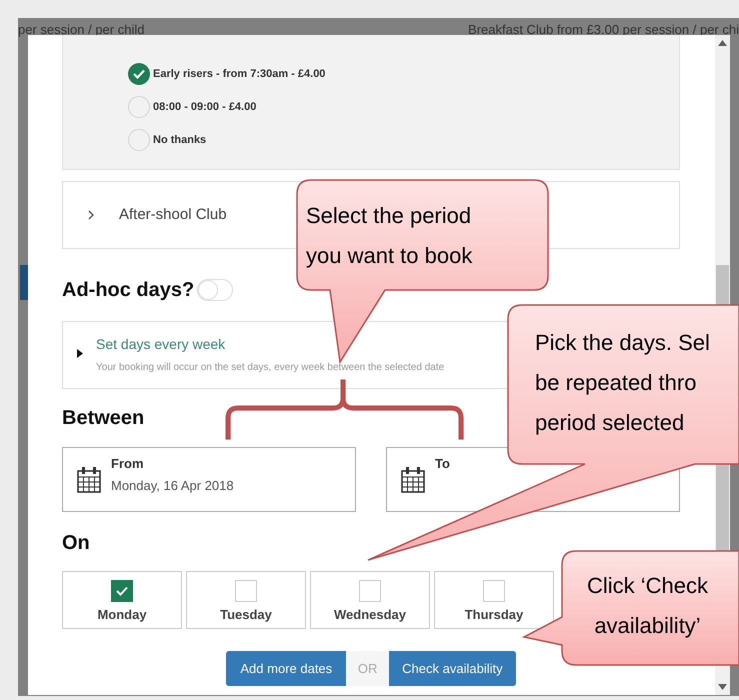 This screenshot has height=700, width=739. What do you see at coordinates (122, 615) in the screenshot?
I see `day-label: Monday` at bounding box center [122, 615].